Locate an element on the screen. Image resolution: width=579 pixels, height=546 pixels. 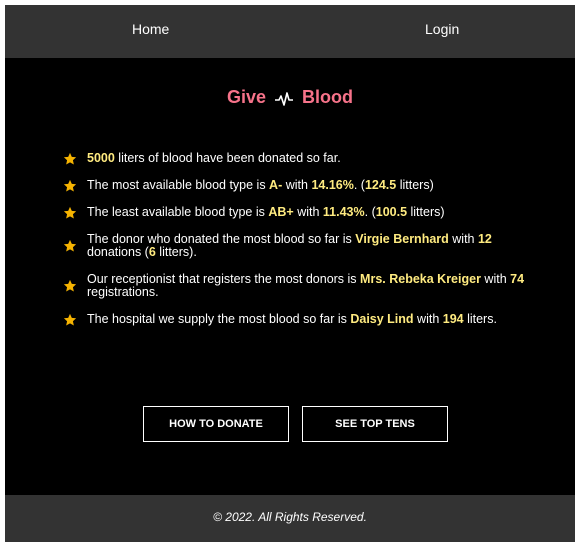
stat-highlight: 12 is located at coordinates (484, 239).